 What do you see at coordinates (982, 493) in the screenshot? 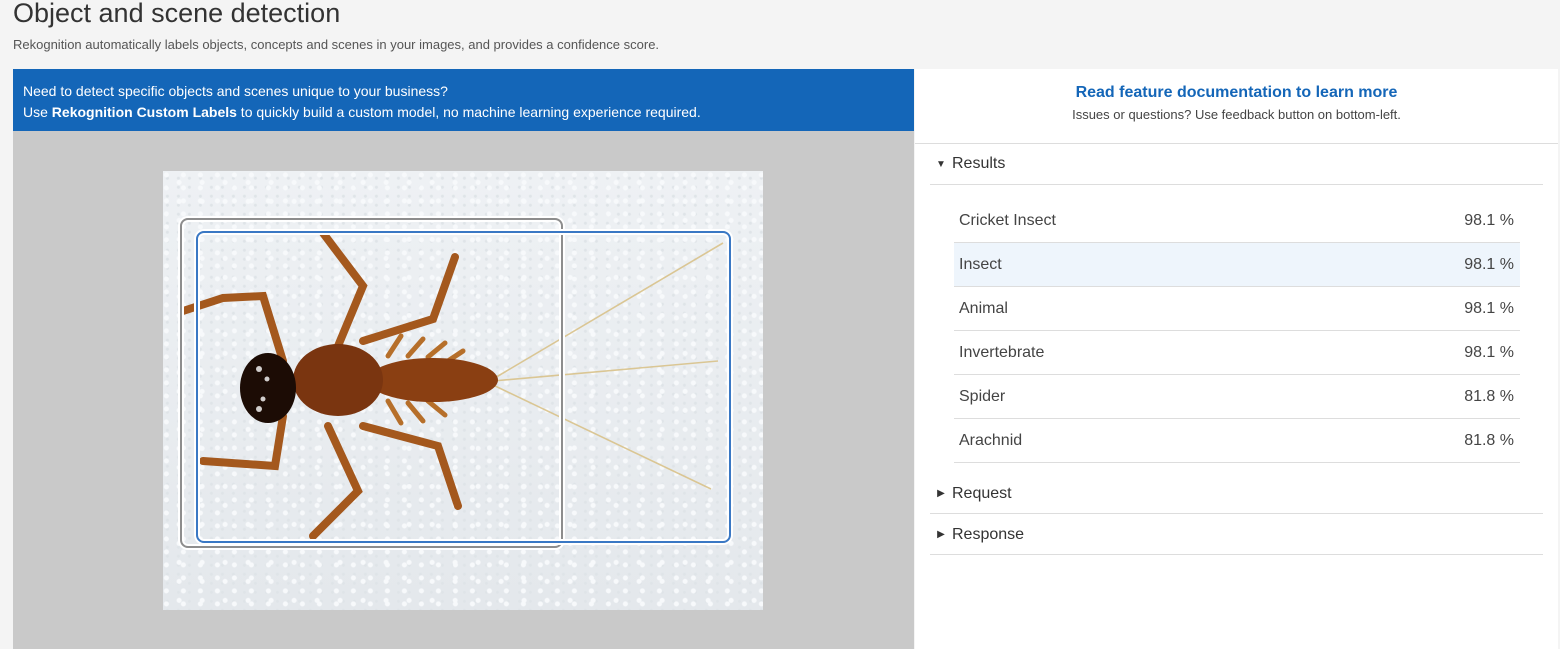
I see `request-heading: Request` at bounding box center [982, 493].